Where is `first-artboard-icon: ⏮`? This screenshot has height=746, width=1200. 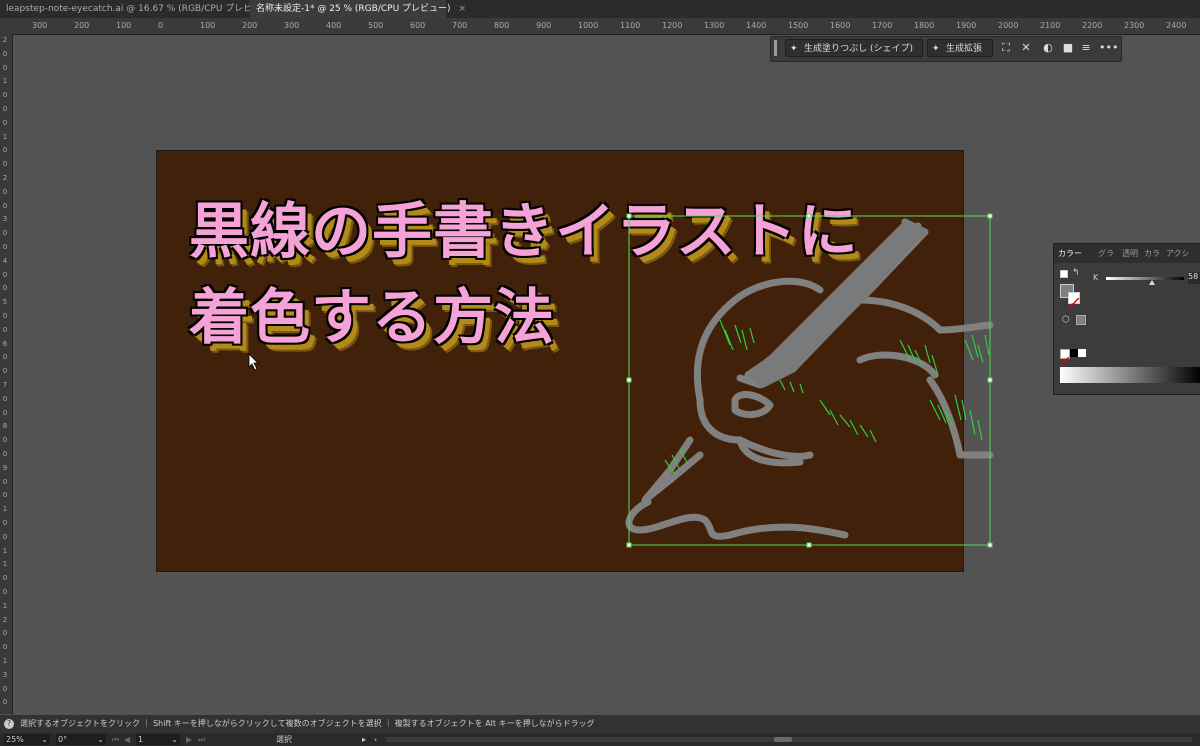
first-artboard-icon: ⏮ is located at coordinates (115, 739).